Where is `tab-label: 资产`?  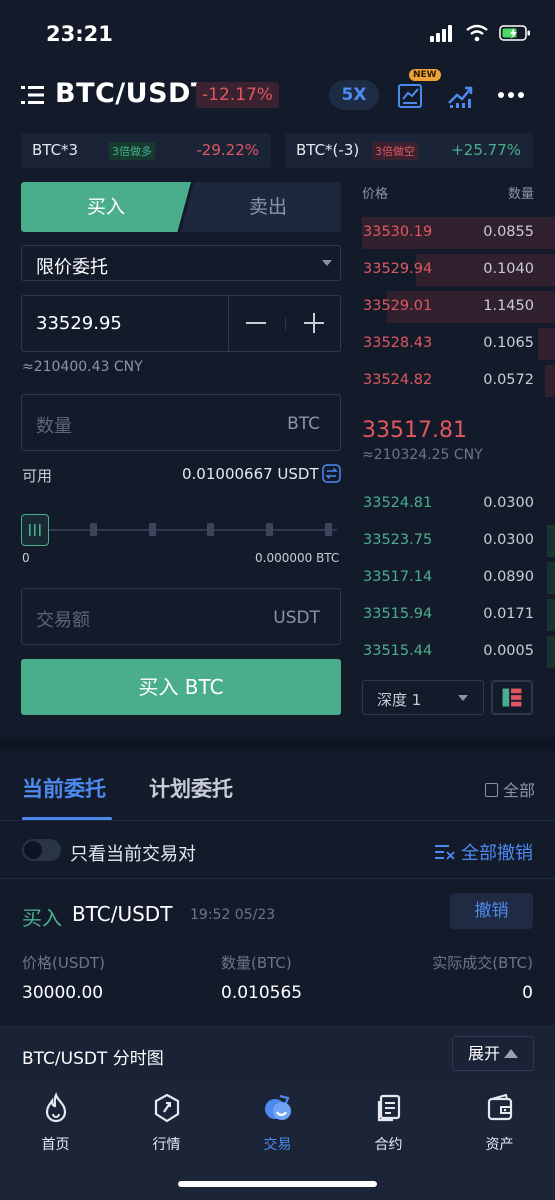
tab-label: 资产 is located at coordinates (499, 1145).